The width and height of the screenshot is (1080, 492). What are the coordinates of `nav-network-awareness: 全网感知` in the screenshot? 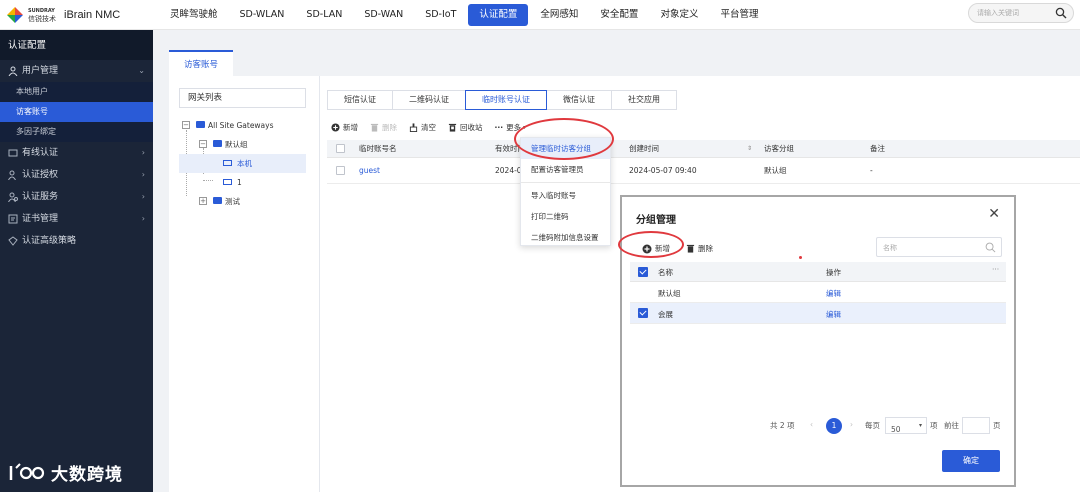 It's located at (559, 15).